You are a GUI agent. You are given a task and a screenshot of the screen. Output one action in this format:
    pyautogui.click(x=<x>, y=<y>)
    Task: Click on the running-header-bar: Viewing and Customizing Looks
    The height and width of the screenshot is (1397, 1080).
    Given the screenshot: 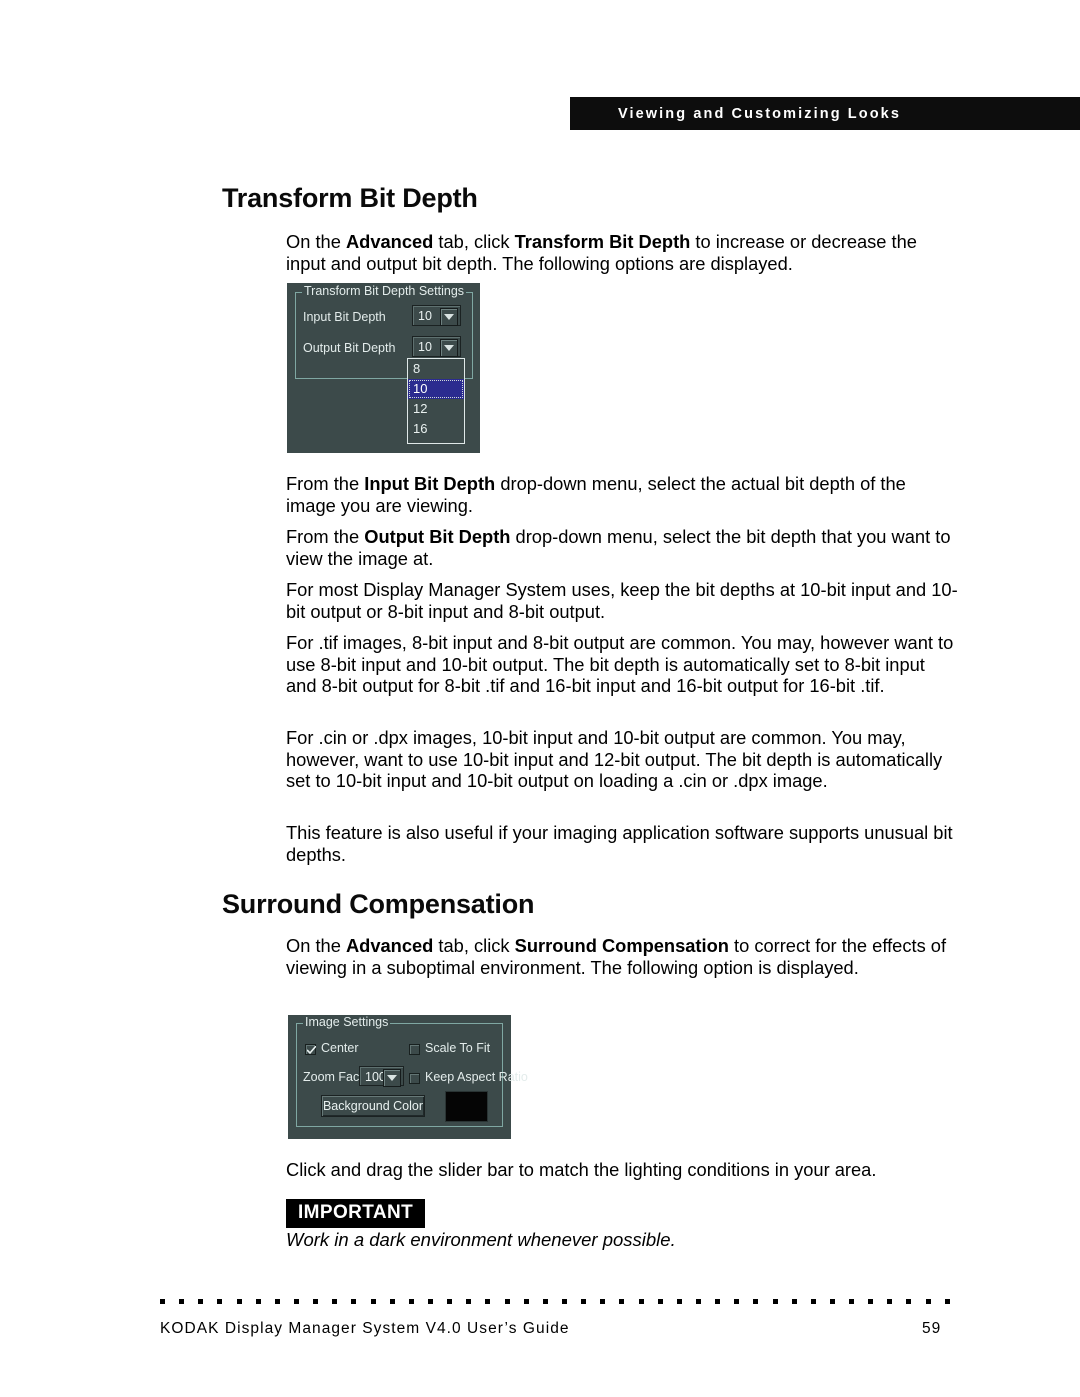 What is the action you would take?
    pyautogui.click(x=825, y=113)
    